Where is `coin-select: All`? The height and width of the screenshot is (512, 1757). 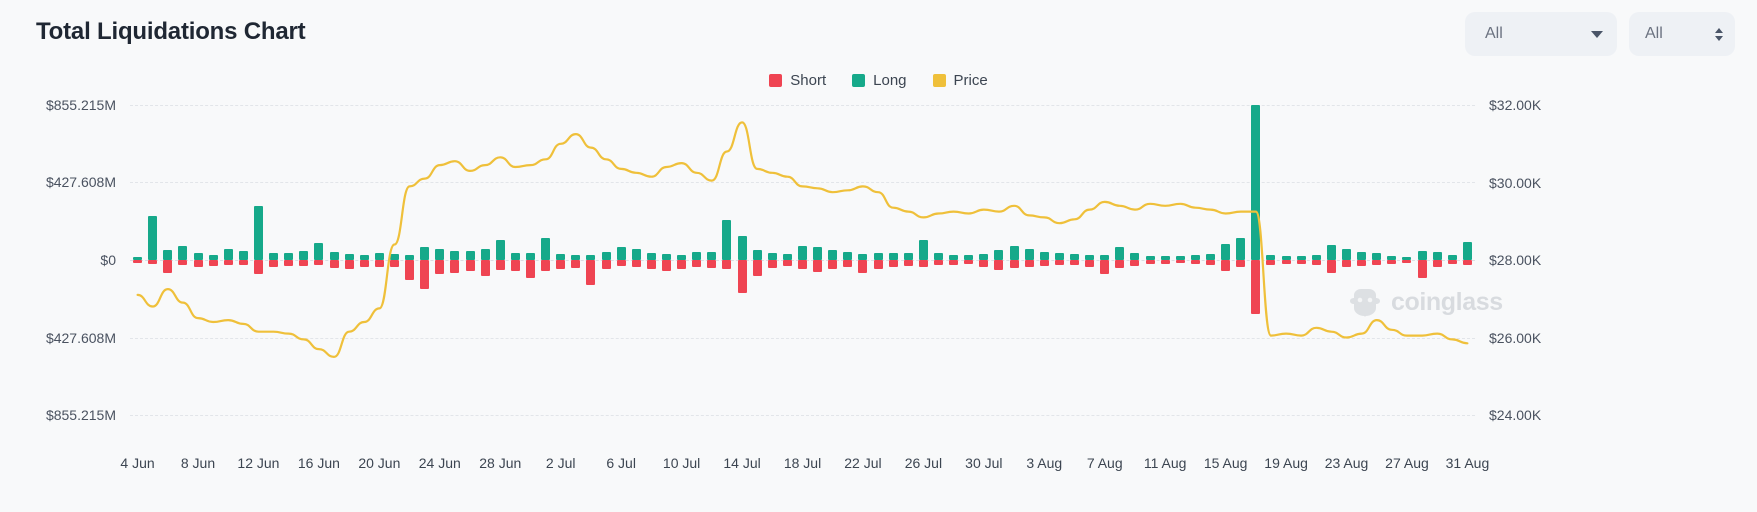 coin-select: All is located at coordinates (1682, 34).